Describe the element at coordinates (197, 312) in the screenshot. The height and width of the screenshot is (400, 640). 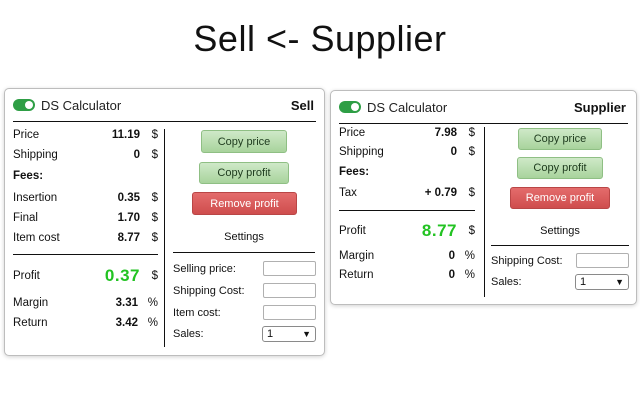
I see `item-cost-setting-label: Item cost:` at that location.